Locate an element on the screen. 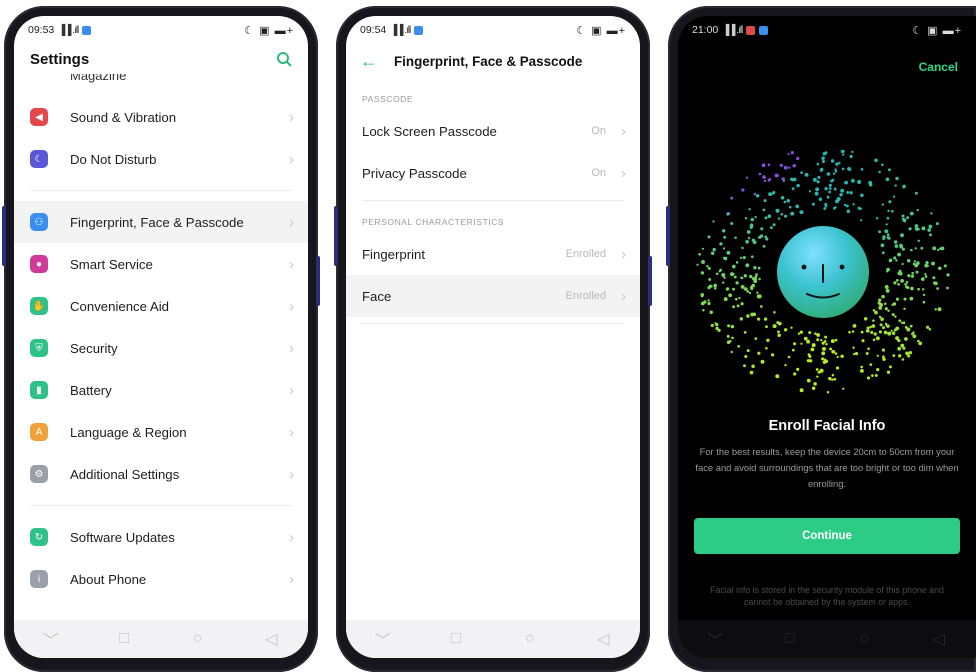  list-item-magazine: Magazine is located at coordinates (161, 85).